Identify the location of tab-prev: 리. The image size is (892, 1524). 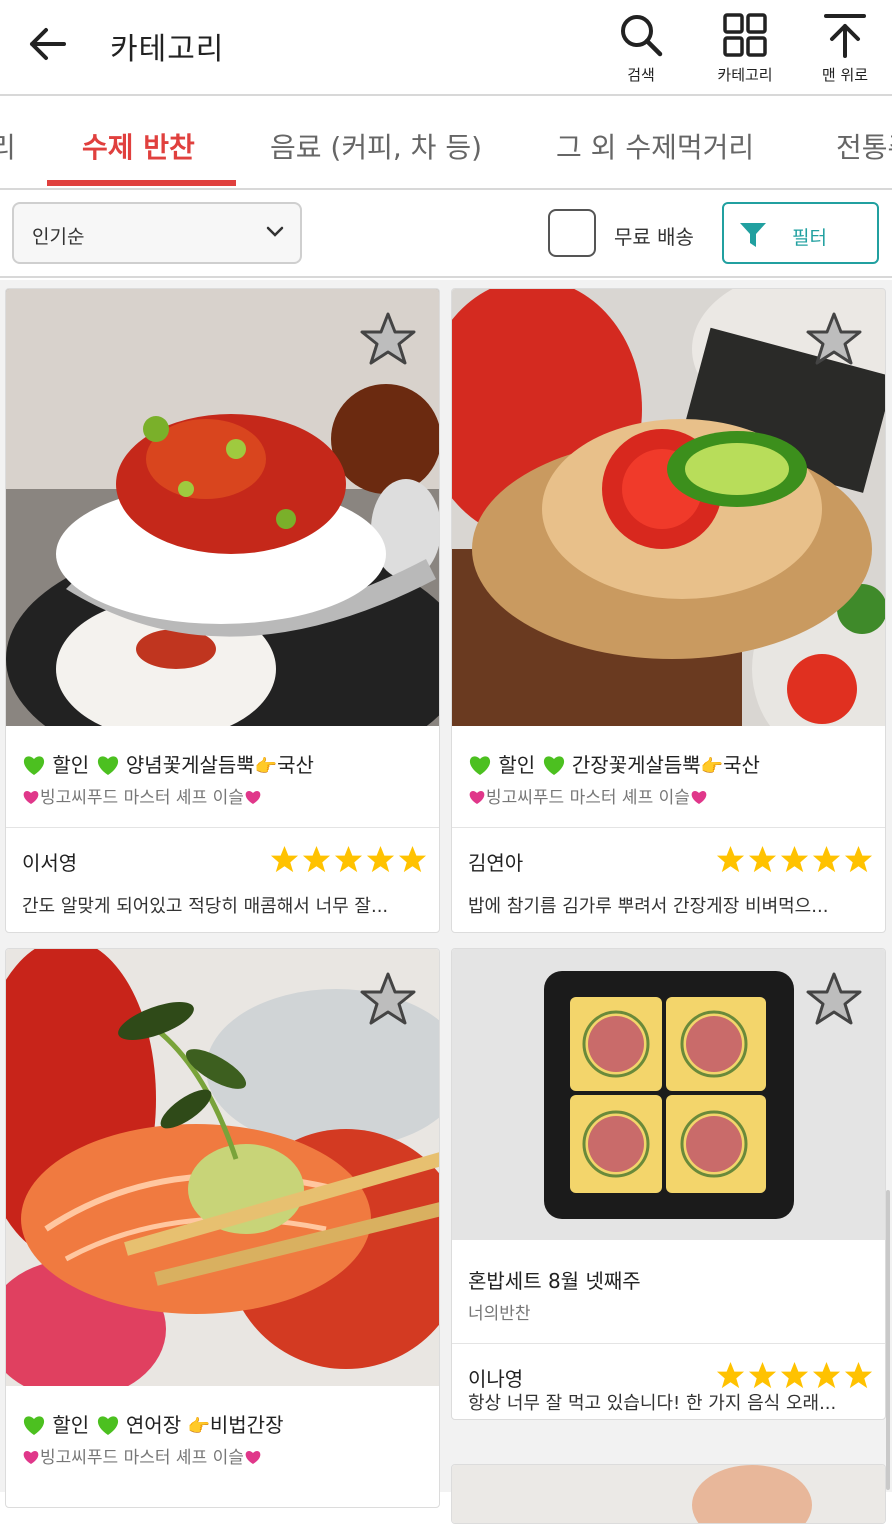
(8, 146).